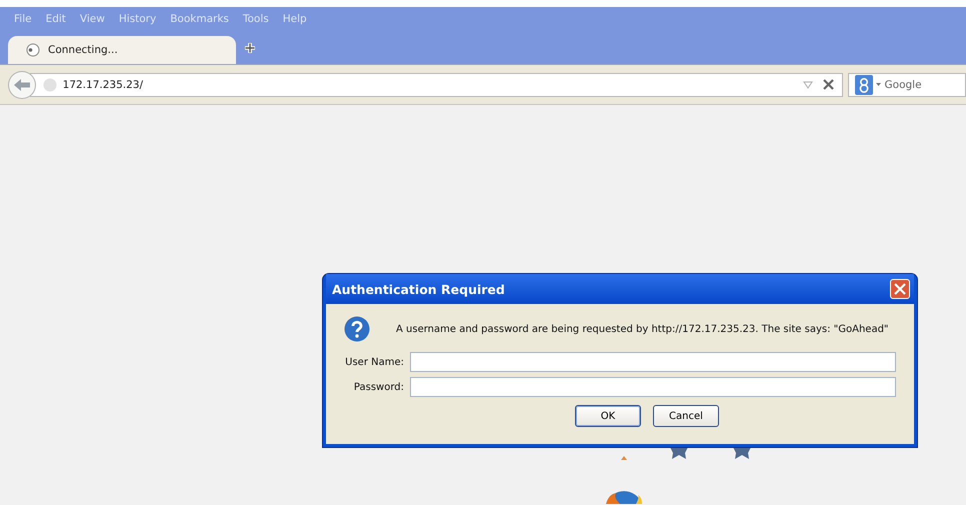 Image resolution: width=966 pixels, height=505 pixels. What do you see at coordinates (33, 50) in the screenshot?
I see `loading-icon` at bounding box center [33, 50].